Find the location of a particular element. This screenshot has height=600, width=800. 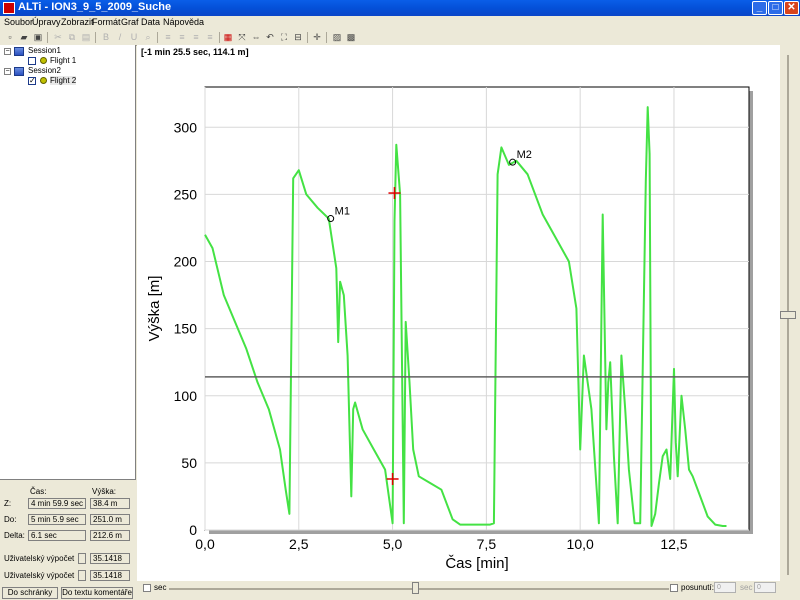

title-bar: ALTi - ION3_9_5_2009_Suche _ □ ✕ is located at coordinates (400, 8).